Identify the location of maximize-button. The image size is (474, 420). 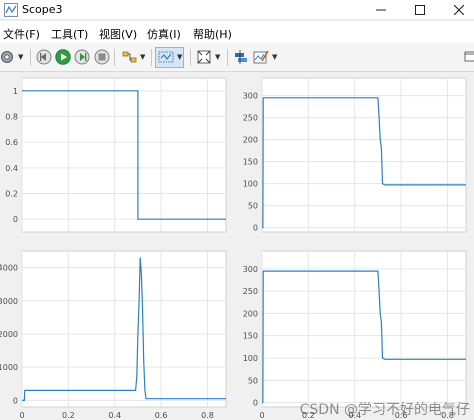
(420, 10).